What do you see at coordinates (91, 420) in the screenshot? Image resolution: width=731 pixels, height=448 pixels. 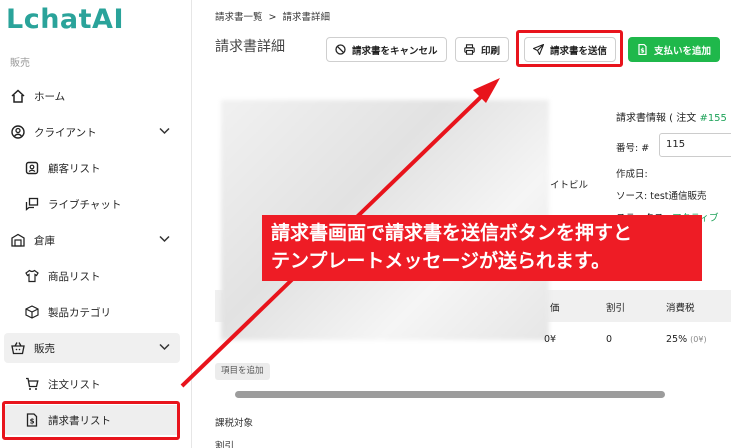 I see `invoice-list-highlight` at bounding box center [91, 420].